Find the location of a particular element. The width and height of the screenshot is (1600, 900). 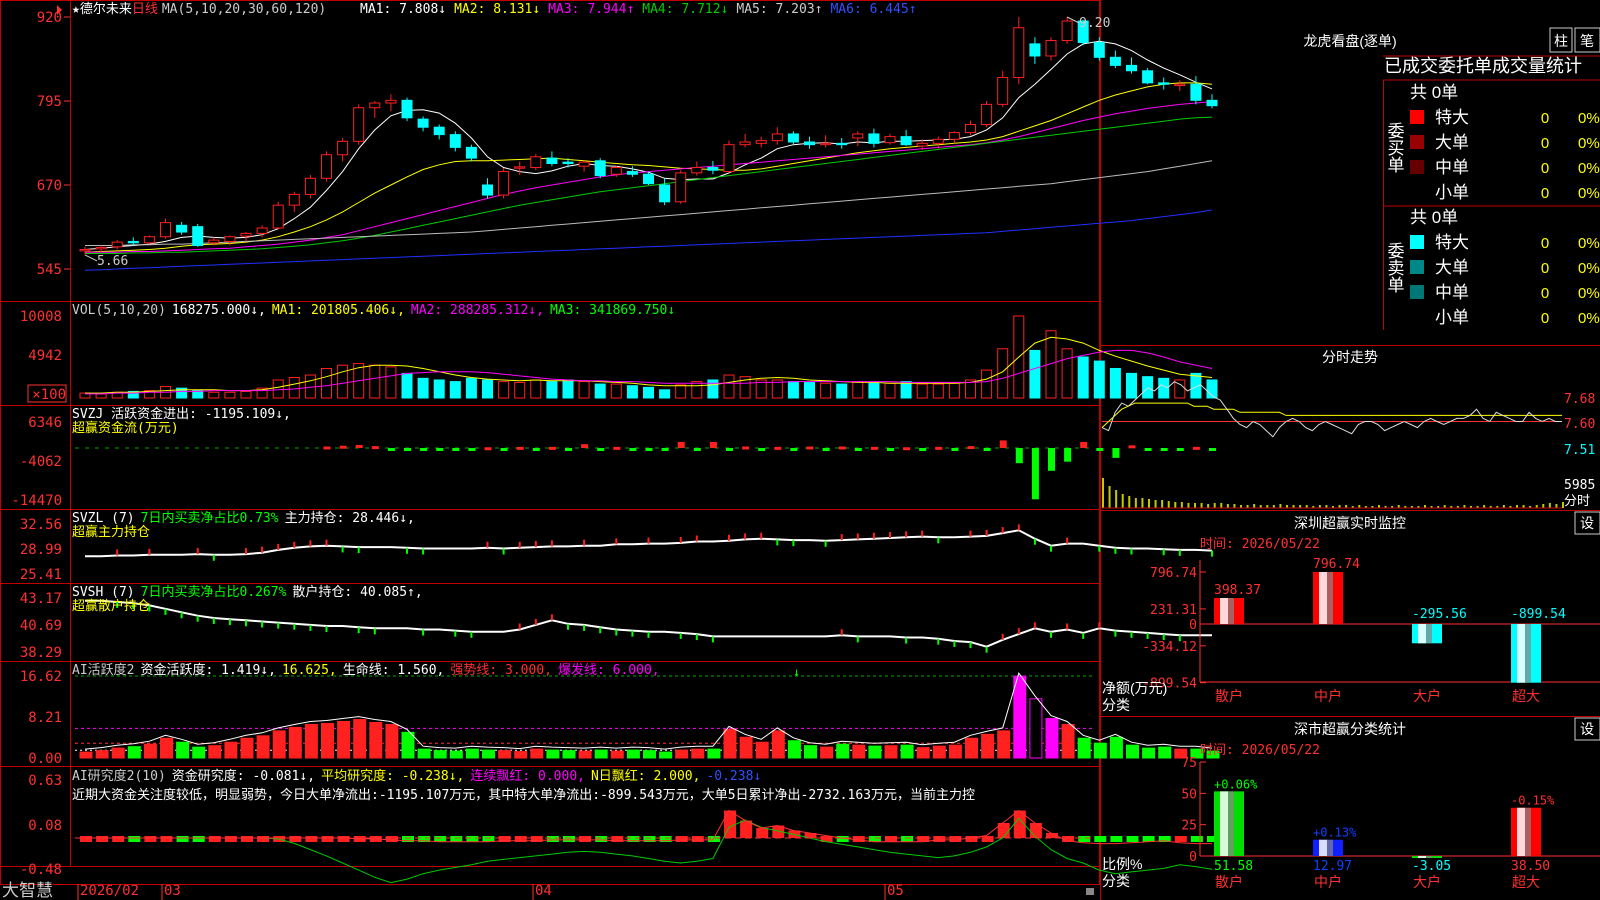

category-bar is located at coordinates (1229, 611).